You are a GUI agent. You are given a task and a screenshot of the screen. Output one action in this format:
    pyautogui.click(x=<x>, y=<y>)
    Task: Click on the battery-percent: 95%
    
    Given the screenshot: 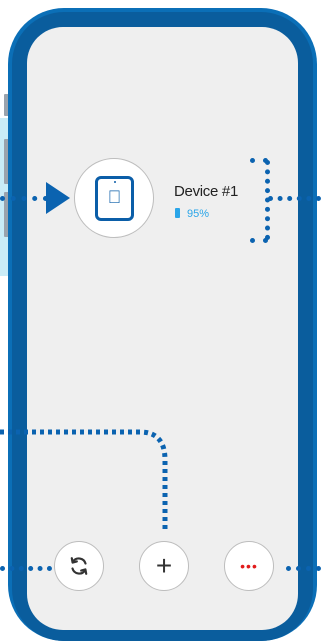 What is the action you would take?
    pyautogui.click(x=198, y=214)
    